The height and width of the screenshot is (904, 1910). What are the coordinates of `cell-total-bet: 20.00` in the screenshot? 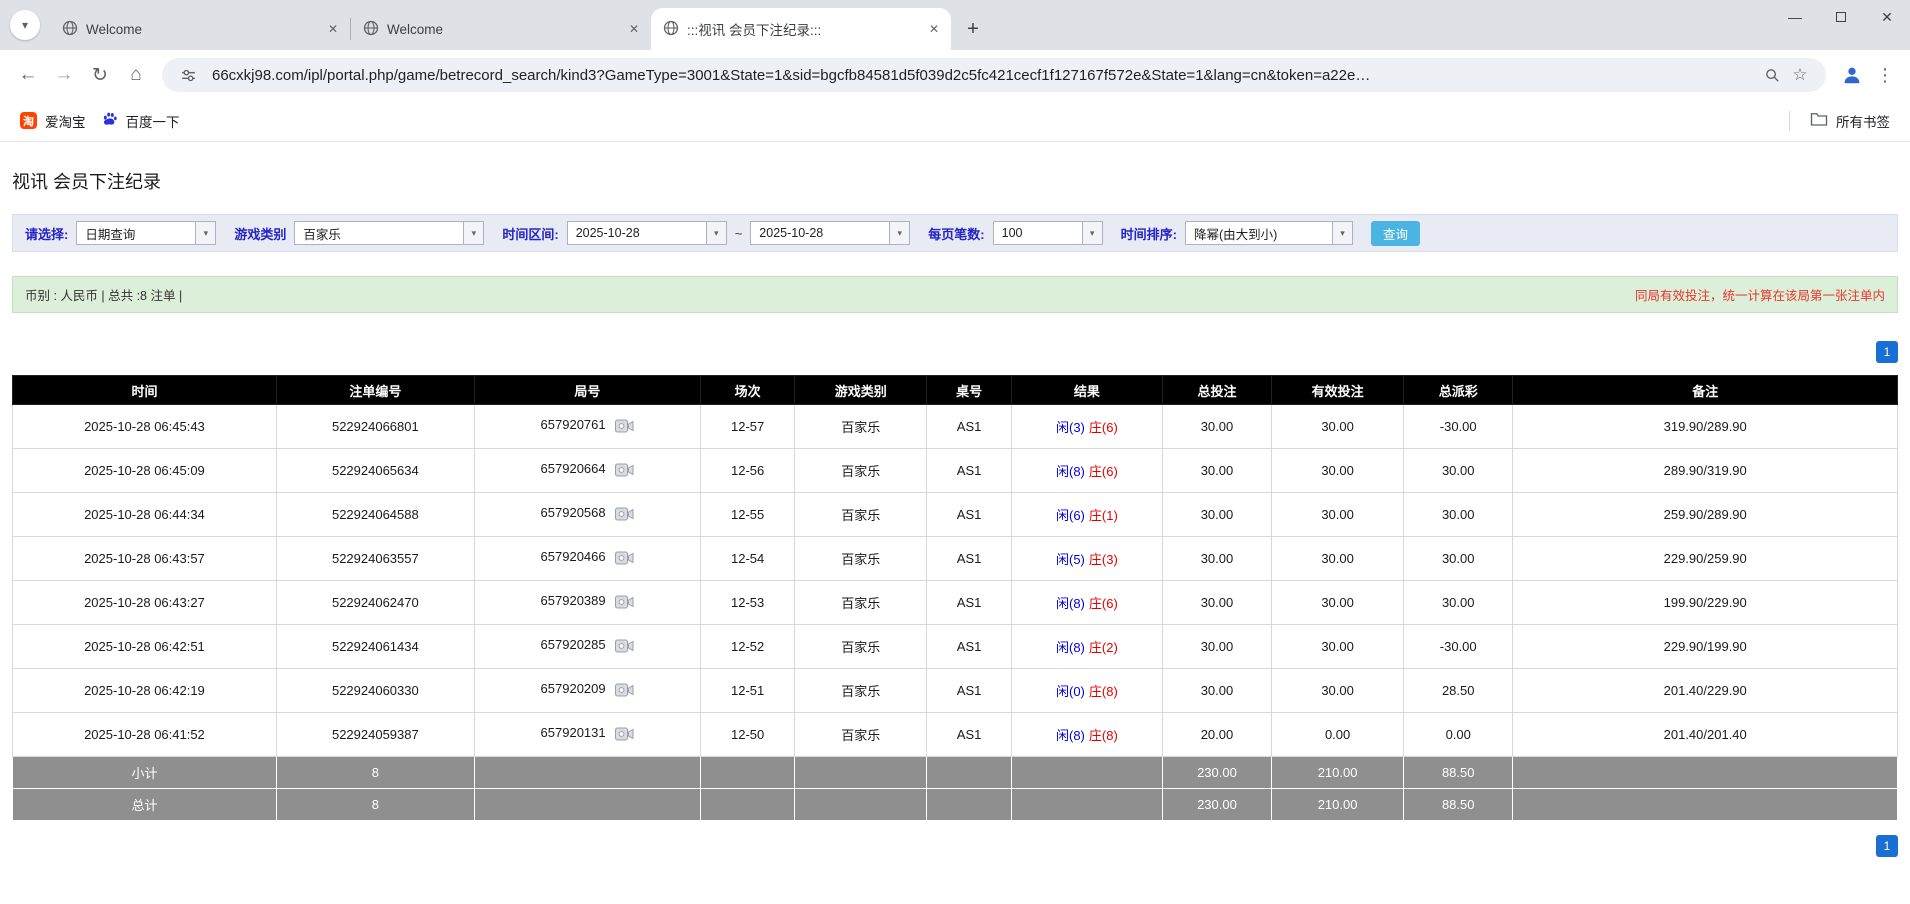 It's located at (1217, 734).